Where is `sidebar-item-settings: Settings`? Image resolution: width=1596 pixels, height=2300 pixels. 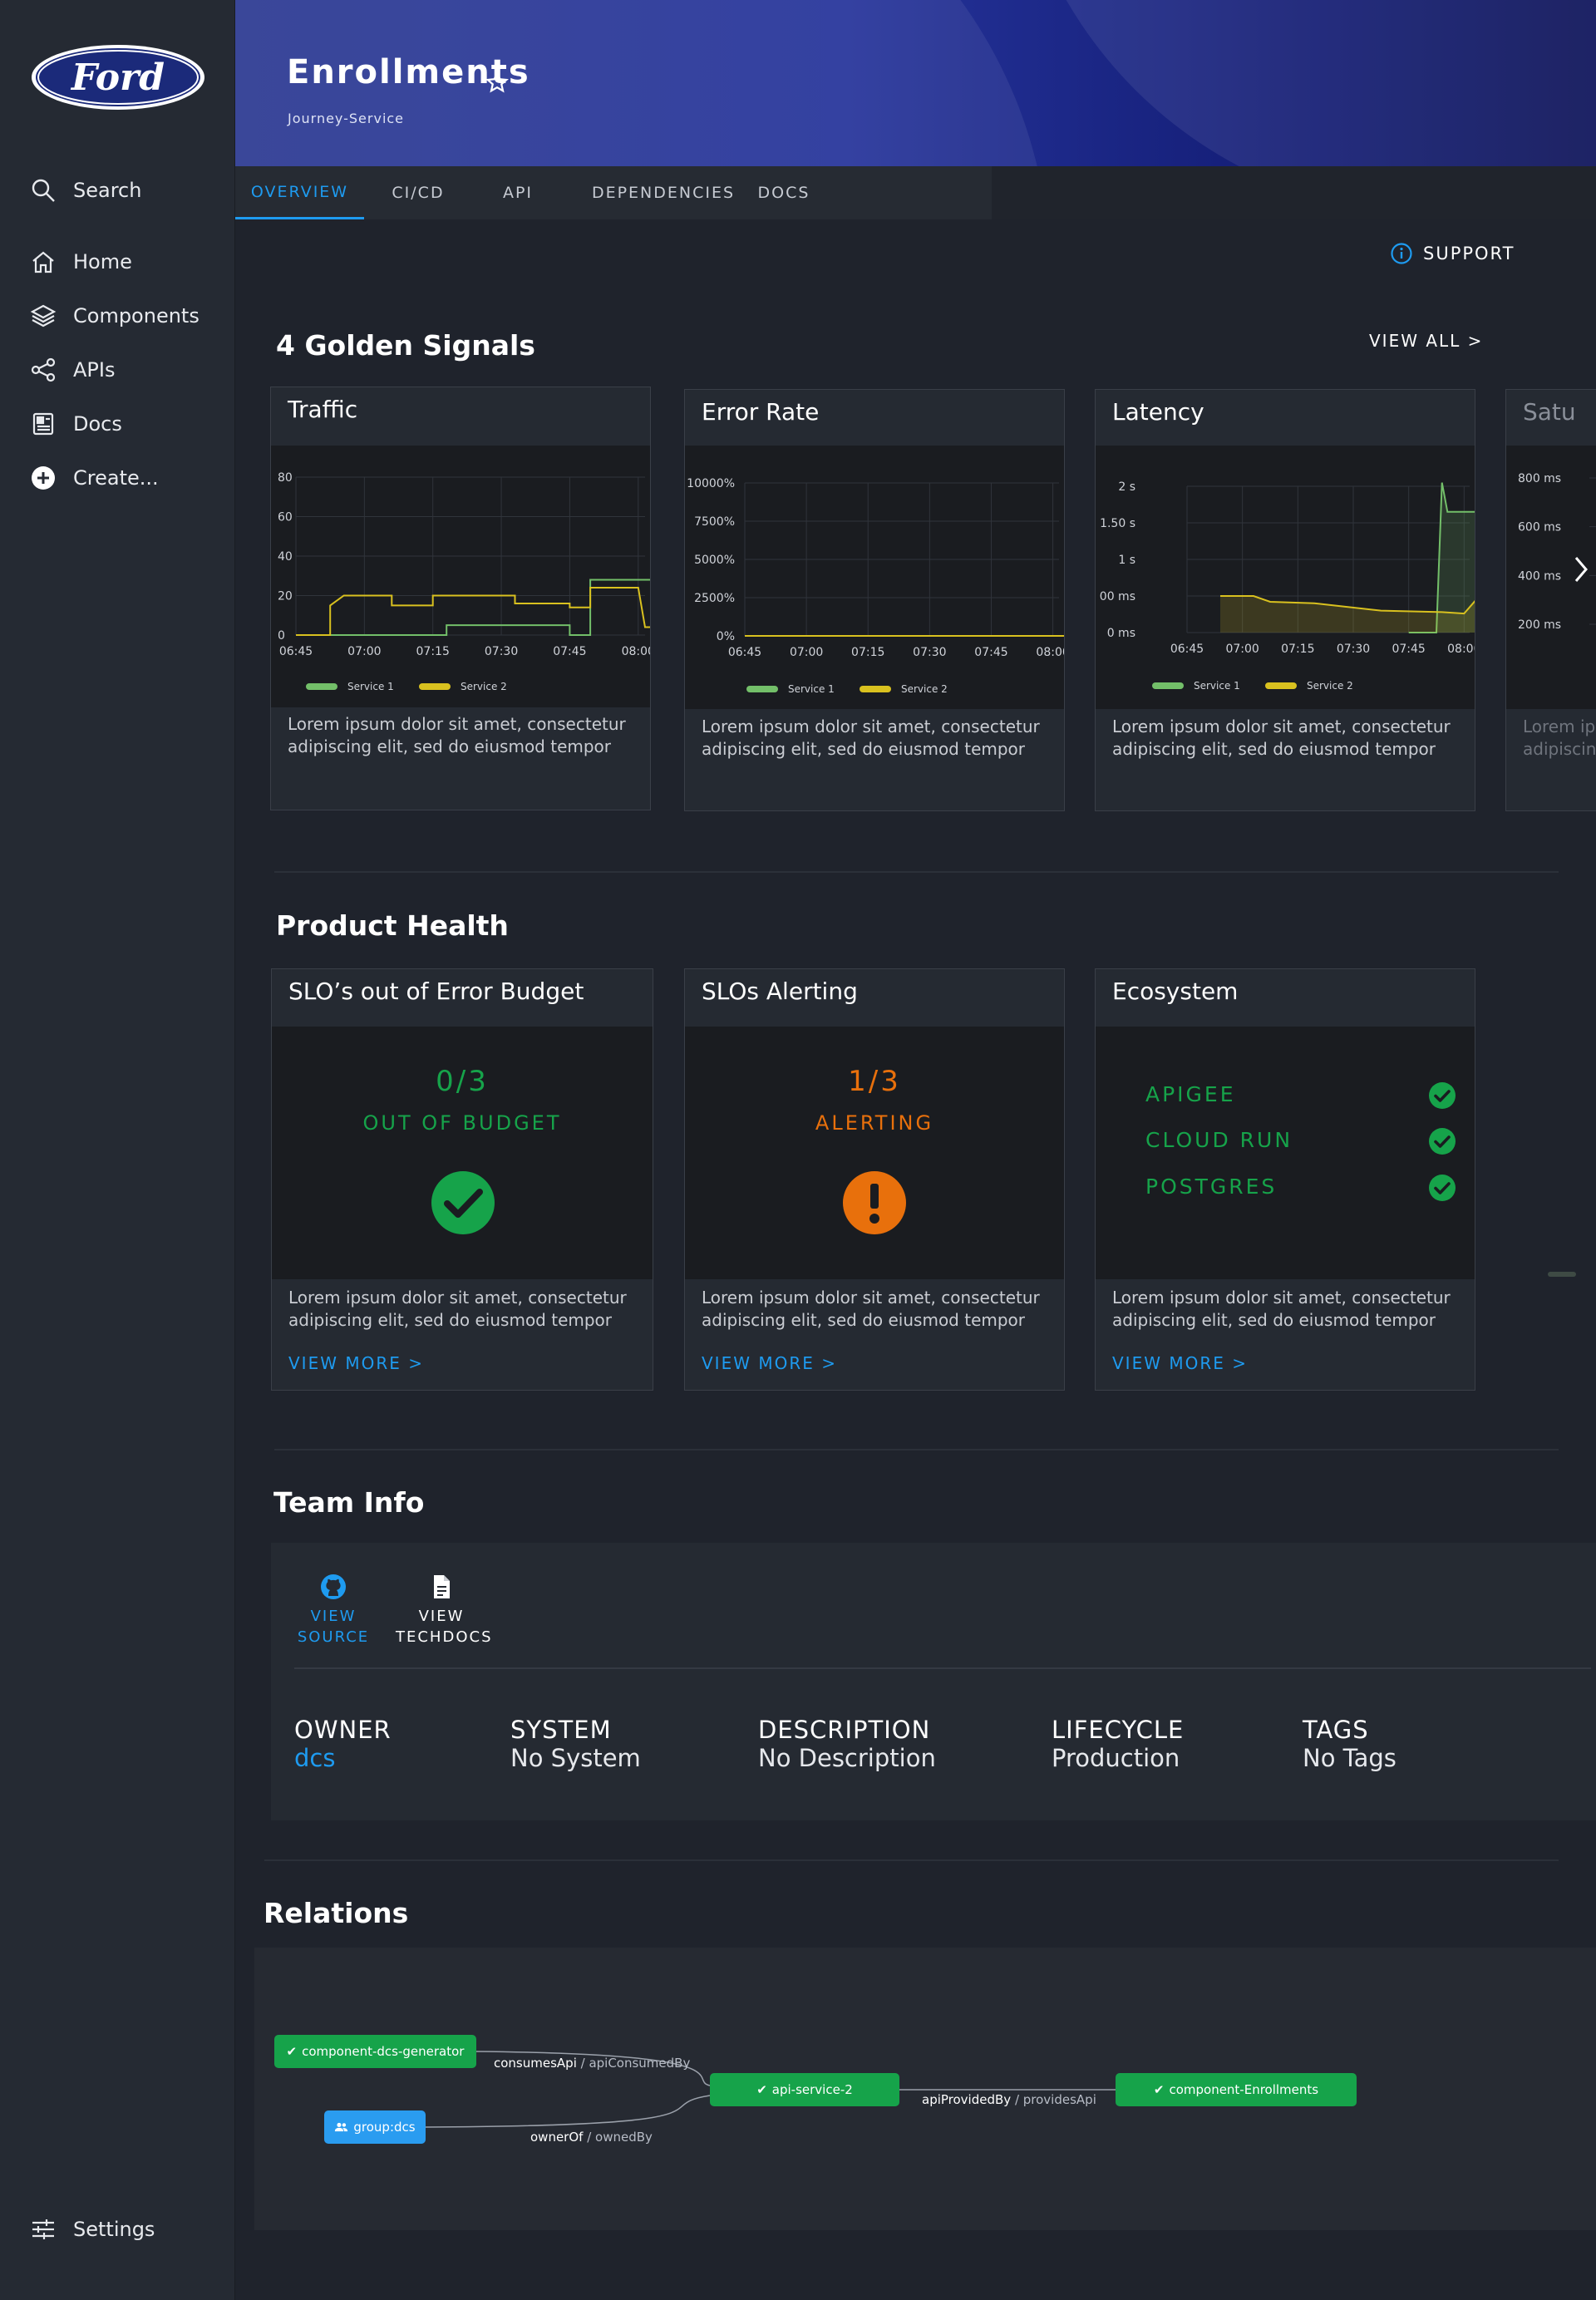 sidebar-item-settings: Settings is located at coordinates (118, 2229).